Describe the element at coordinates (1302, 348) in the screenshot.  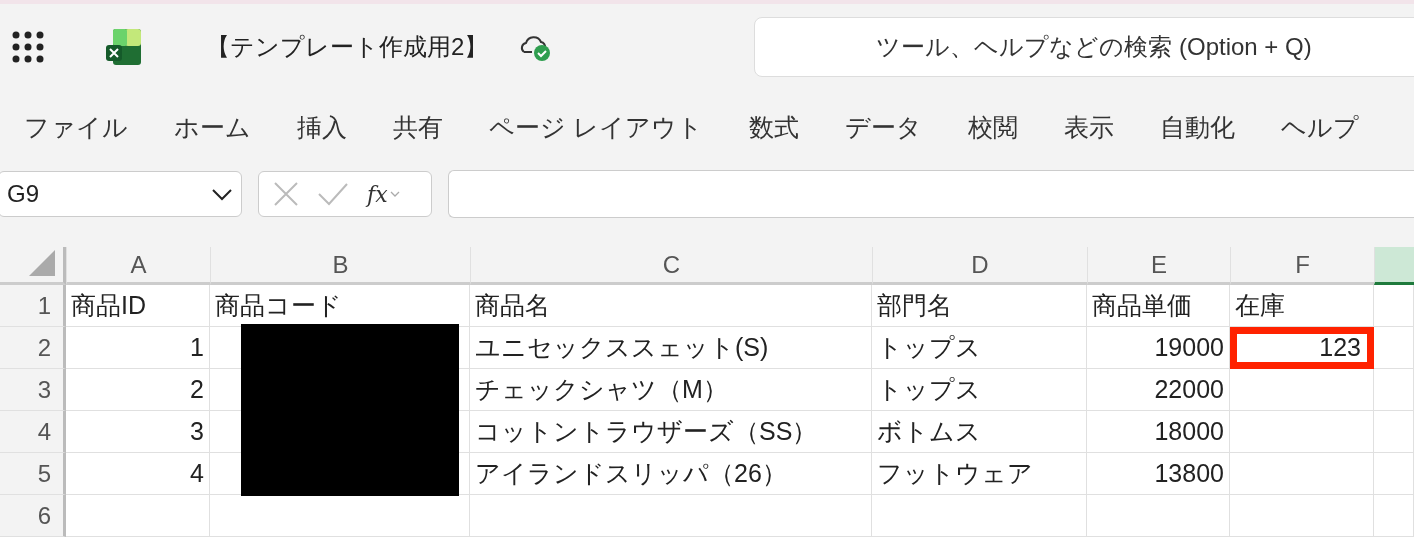
I see `table-cell: 123` at that location.